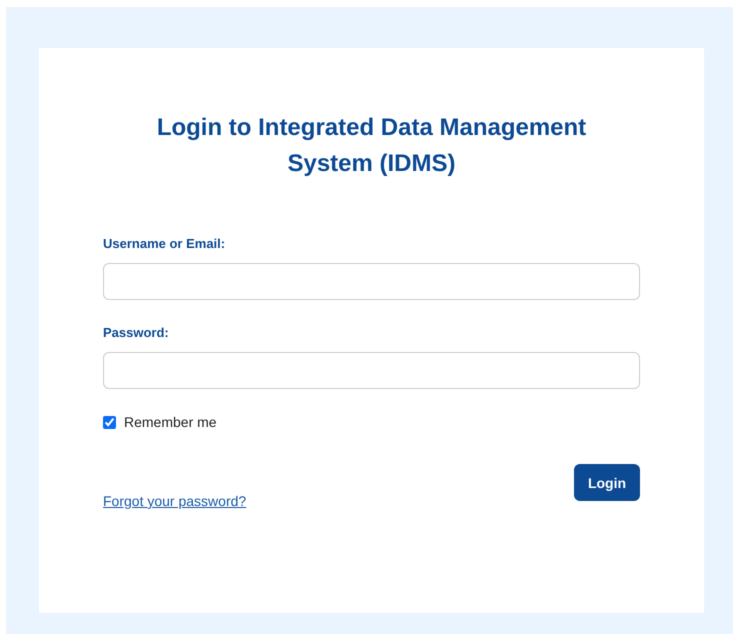 This screenshot has height=634, width=733. I want to click on field-label: Username or Email:, so click(164, 243).